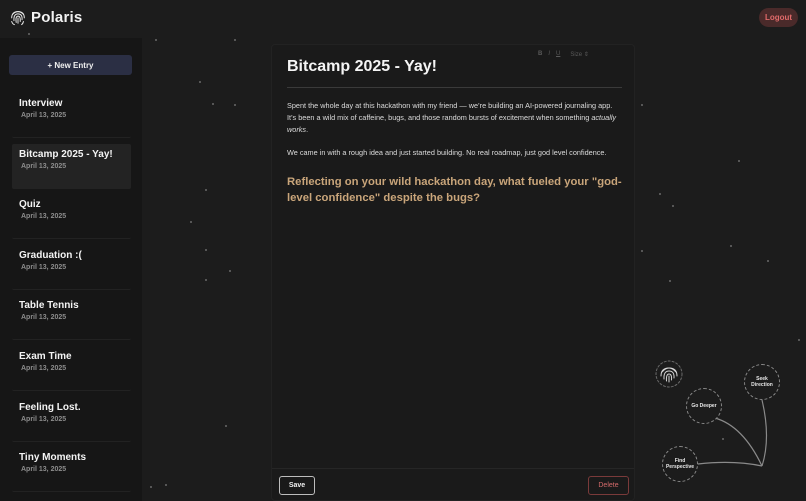 The width and height of the screenshot is (806, 501). I want to click on entry-item-table-tennis: Table Tennis April 13, 2025, so click(71, 318).